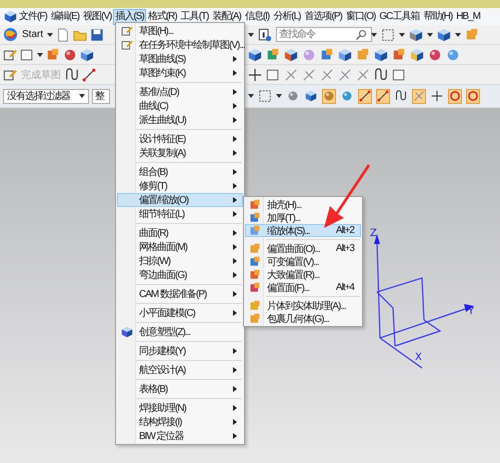 The height and width of the screenshot is (463, 500). Describe the element at coordinates (303, 287) in the screenshot. I see `menu-item: 偏置面(F)... Alt+4` at that location.